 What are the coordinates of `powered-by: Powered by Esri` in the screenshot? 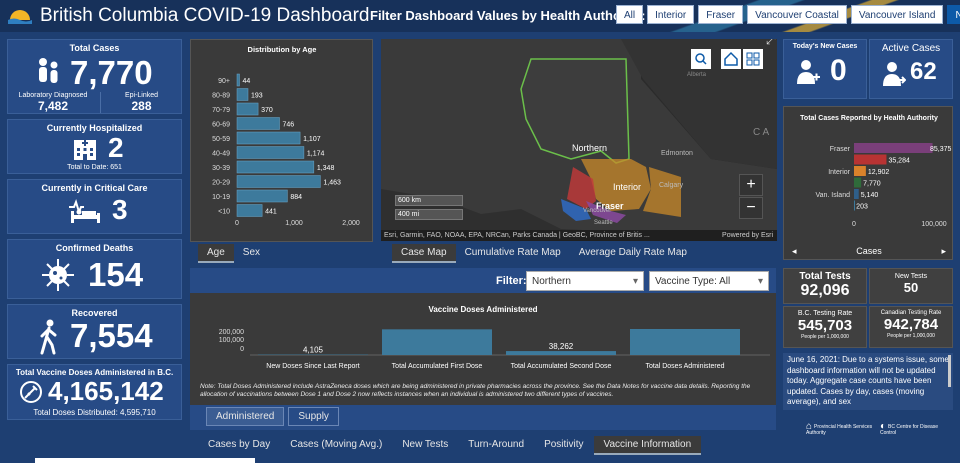 It's located at (747, 235).